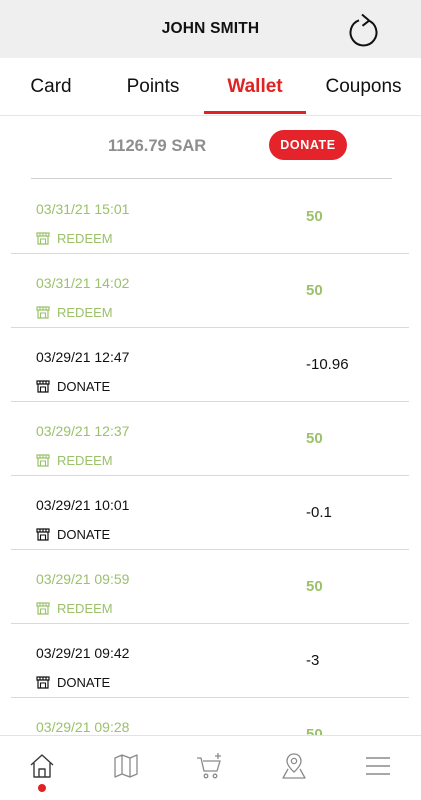 The height and width of the screenshot is (800, 421). Describe the element at coordinates (210, 439) in the screenshot. I see `transaction-row: 03/29/21 12:37 REDEEM 50` at that location.